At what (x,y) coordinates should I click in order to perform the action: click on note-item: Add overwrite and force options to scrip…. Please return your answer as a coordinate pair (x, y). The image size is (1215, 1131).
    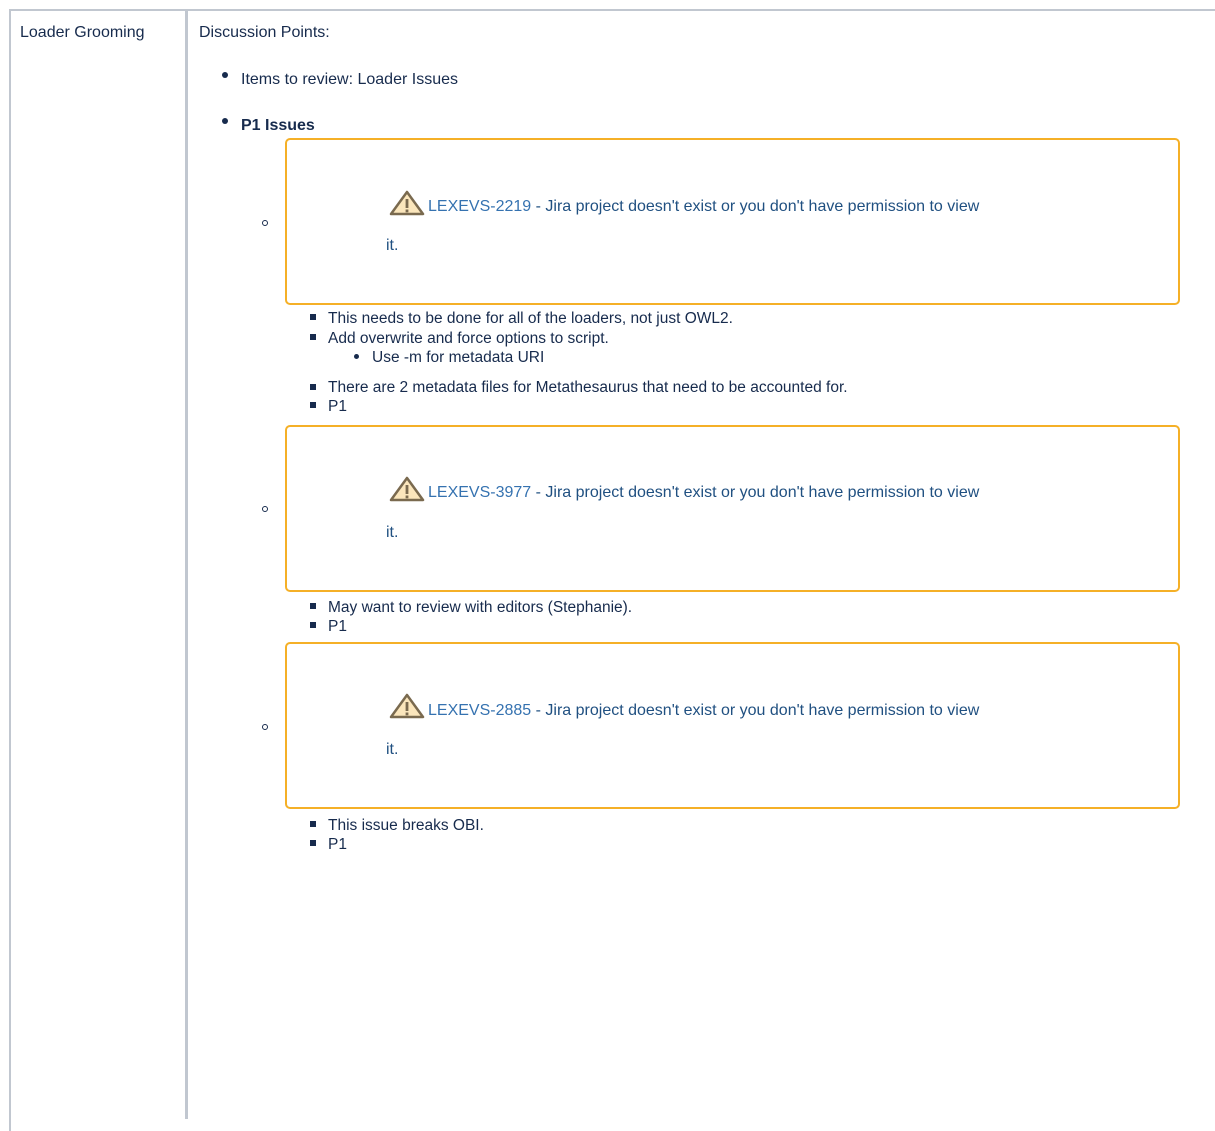
    Looking at the image, I should click on (468, 338).